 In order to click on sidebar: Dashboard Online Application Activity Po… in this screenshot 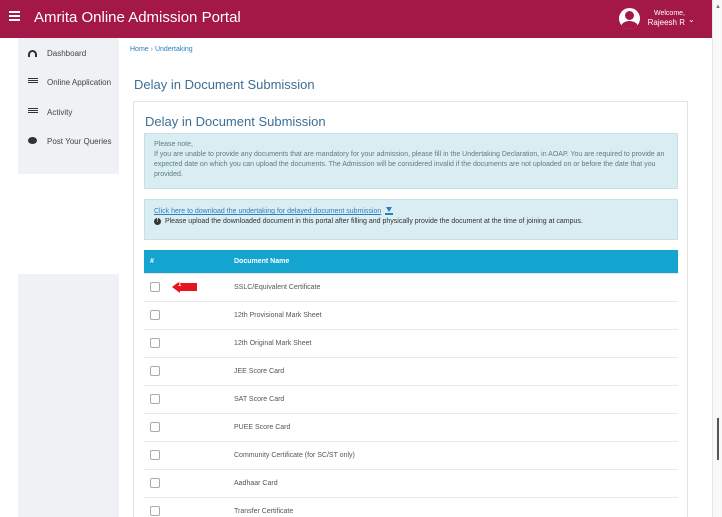, I will do `click(68, 277)`.